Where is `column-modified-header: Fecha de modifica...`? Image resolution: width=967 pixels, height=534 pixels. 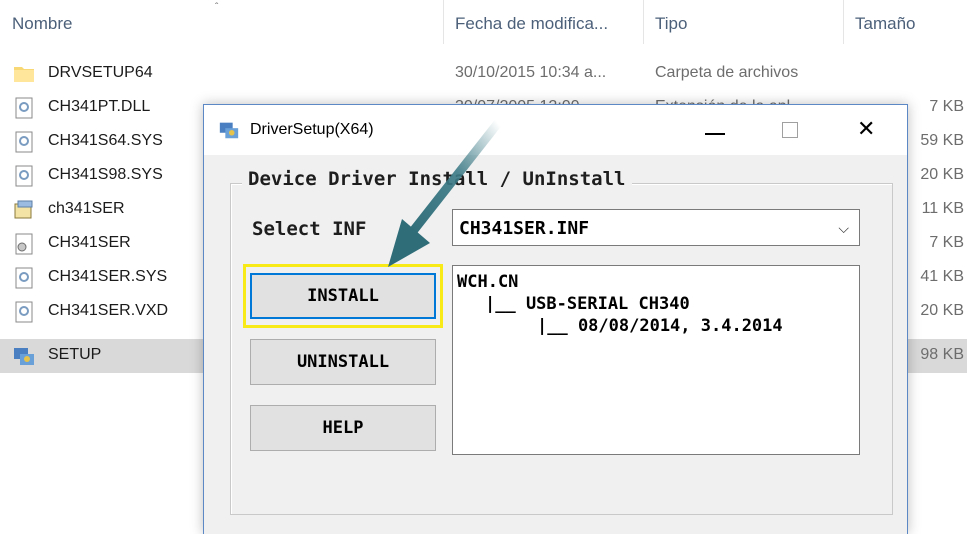 column-modified-header: Fecha de modifica... is located at coordinates (531, 24).